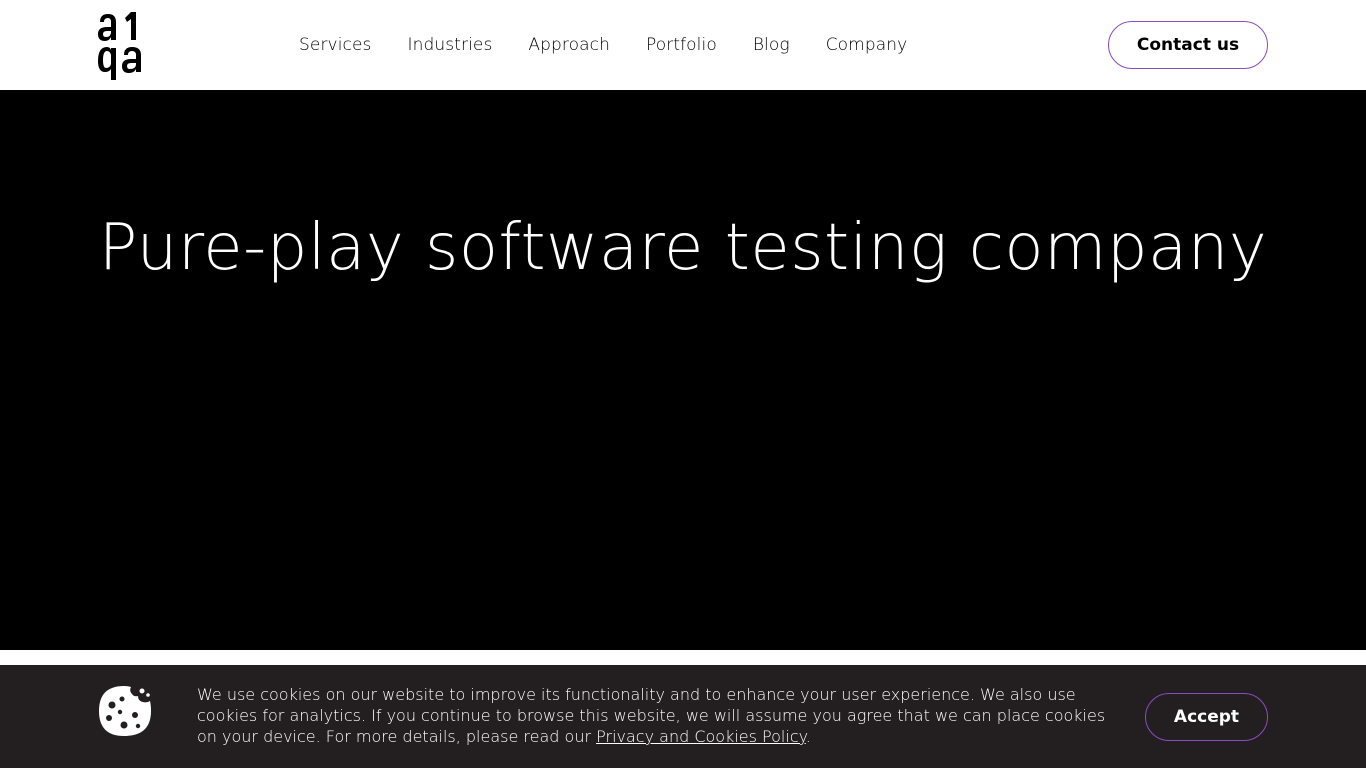 The width and height of the screenshot is (1366, 768). Describe the element at coordinates (701, 736) in the screenshot. I see `privacy-policy-link: Privacy and Cookies Policy` at that location.